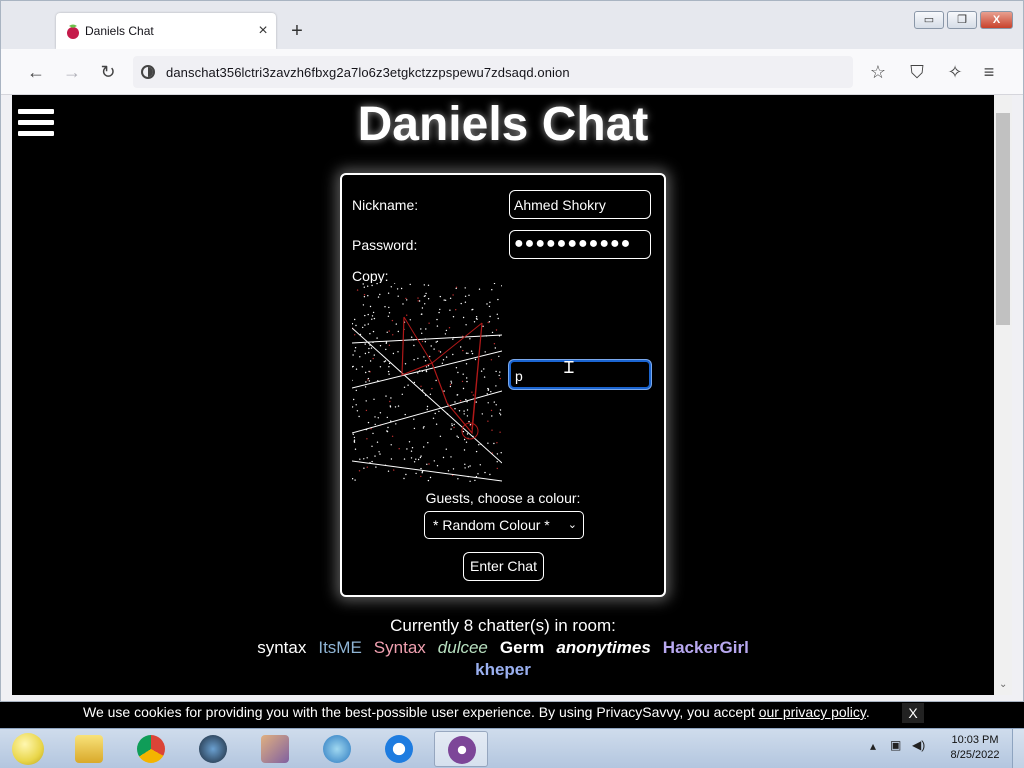 The height and width of the screenshot is (768, 1024). I want to click on chatter-name: Germ, so click(522, 647).